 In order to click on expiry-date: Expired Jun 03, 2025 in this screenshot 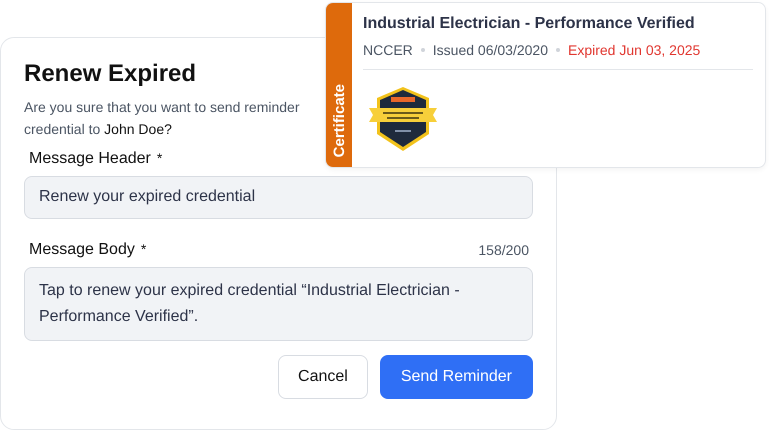, I will do `click(634, 50)`.